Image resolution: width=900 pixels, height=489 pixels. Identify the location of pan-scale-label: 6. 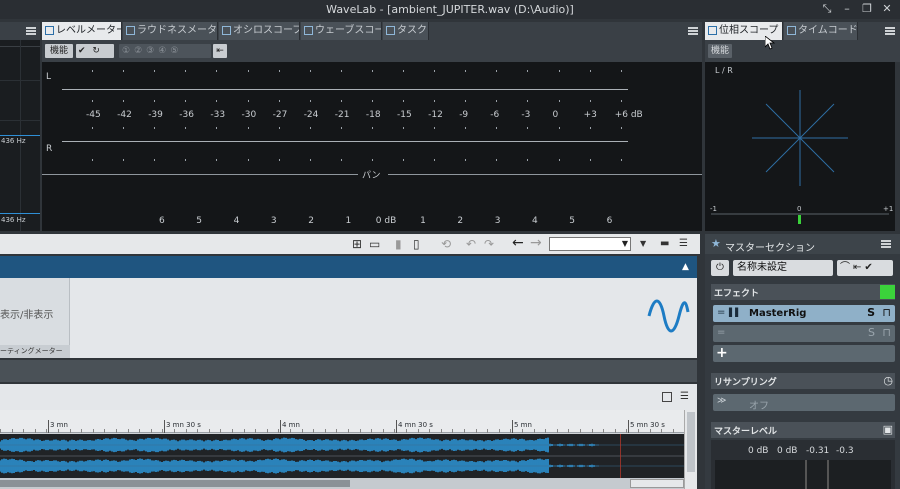
(162, 221).